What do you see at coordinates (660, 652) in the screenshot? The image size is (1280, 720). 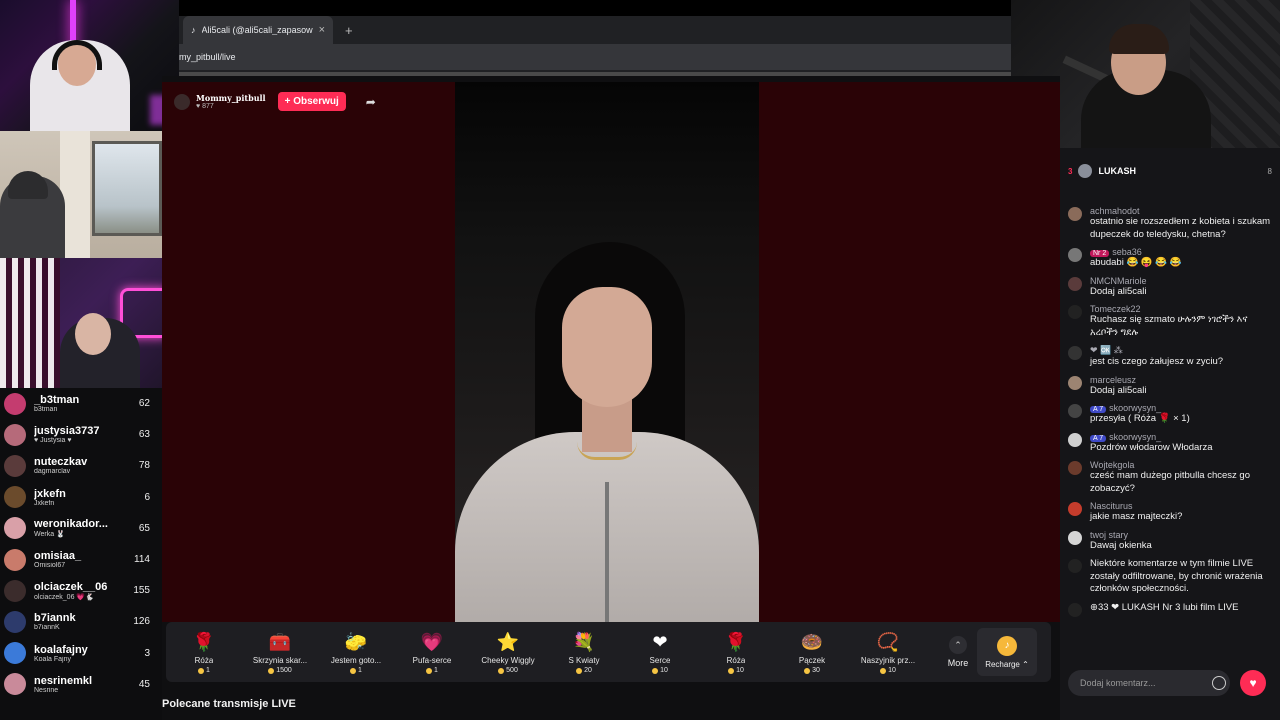 I see `gift-item: ❤ Serce 10` at bounding box center [660, 652].